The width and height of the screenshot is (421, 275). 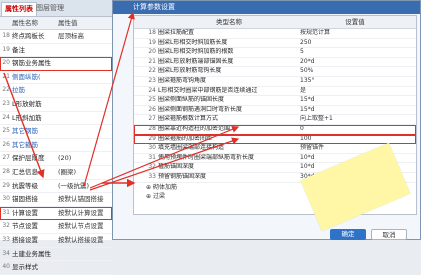 What do you see at coordinates (25, 239) in the screenshot?
I see `property-name: 搭接设置` at bounding box center [25, 239].